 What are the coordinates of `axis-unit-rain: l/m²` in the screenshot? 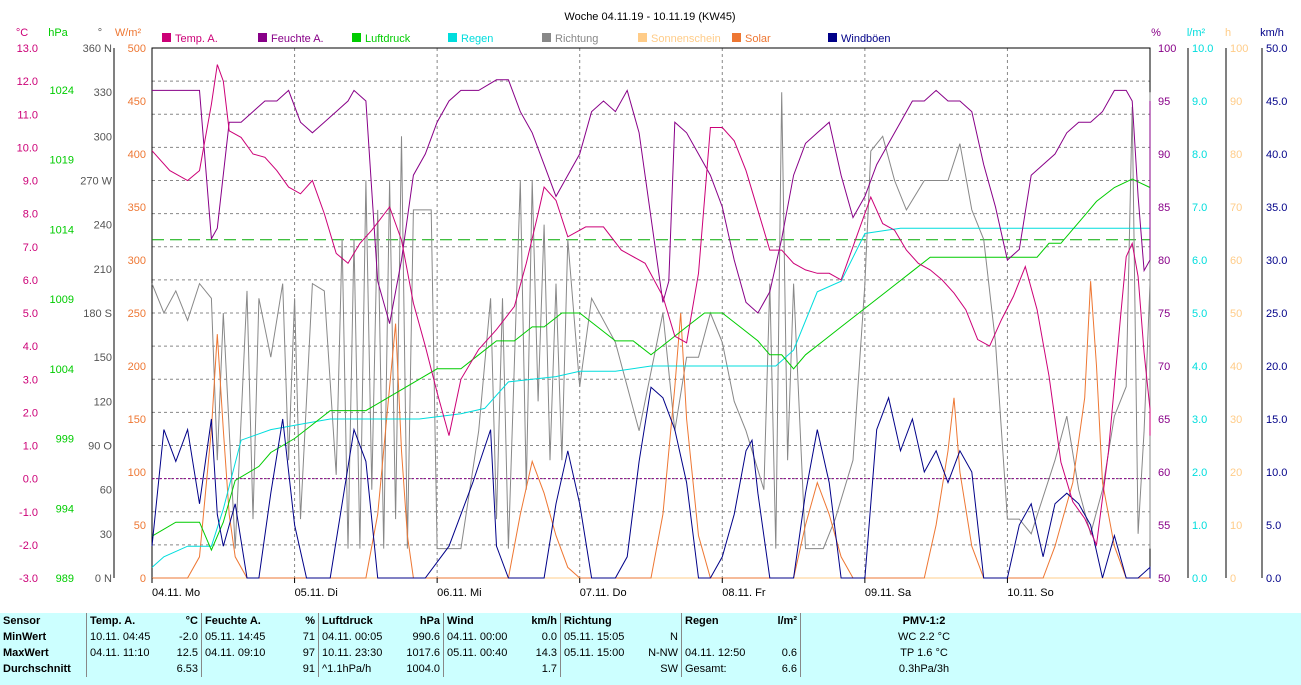 It's located at (1196, 33).